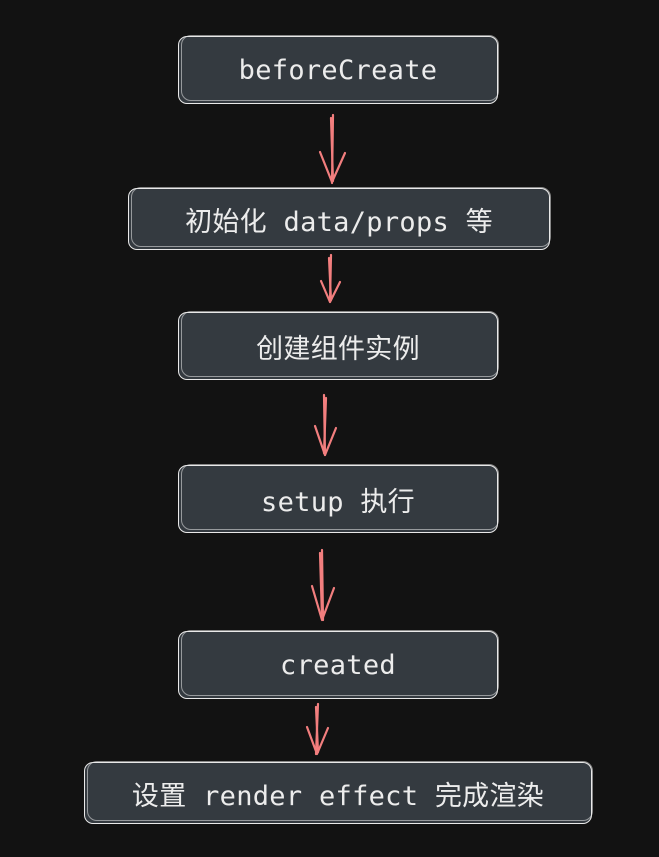 The height and width of the screenshot is (857, 659). What do you see at coordinates (330, 278) in the screenshot?
I see `arrow-init-to-create-instance` at bounding box center [330, 278].